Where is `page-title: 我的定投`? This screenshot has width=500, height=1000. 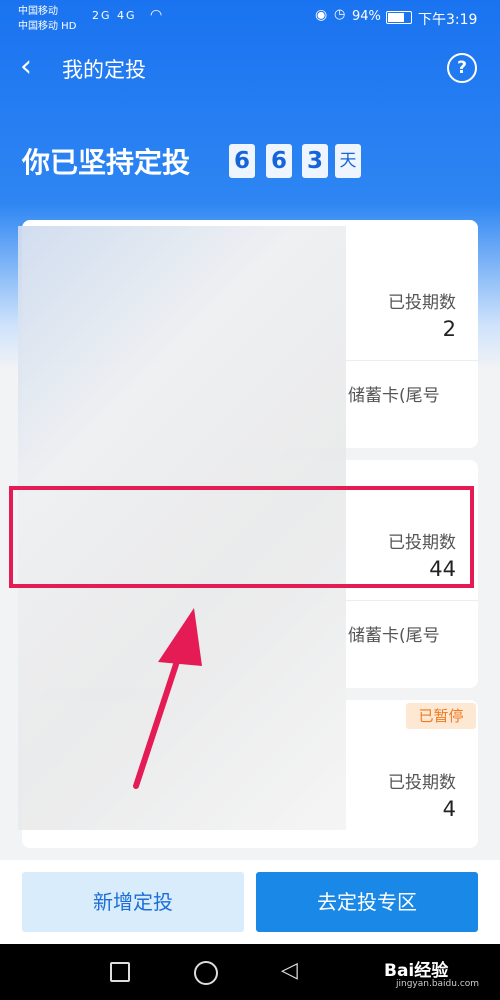 page-title: 我的定投 is located at coordinates (104, 70).